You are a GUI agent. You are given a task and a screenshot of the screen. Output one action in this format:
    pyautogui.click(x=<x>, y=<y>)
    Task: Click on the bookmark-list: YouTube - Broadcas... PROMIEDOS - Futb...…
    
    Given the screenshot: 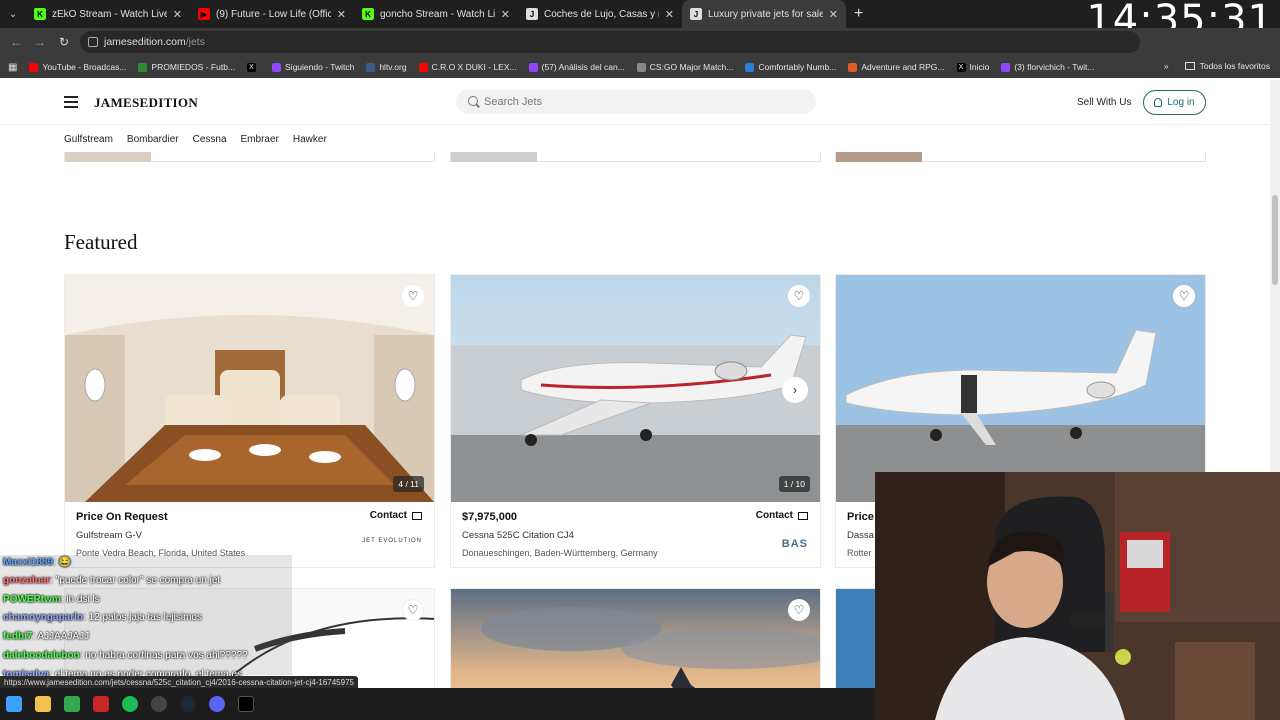 What is the action you would take?
    pyautogui.click(x=567, y=67)
    